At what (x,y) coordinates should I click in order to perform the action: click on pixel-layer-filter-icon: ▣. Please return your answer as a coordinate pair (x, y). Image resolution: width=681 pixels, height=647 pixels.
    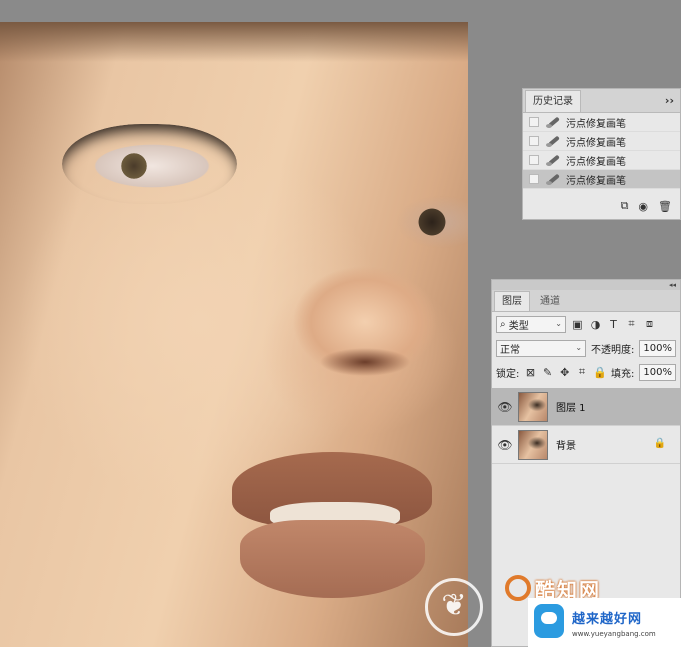
    Looking at the image, I should click on (577, 324).